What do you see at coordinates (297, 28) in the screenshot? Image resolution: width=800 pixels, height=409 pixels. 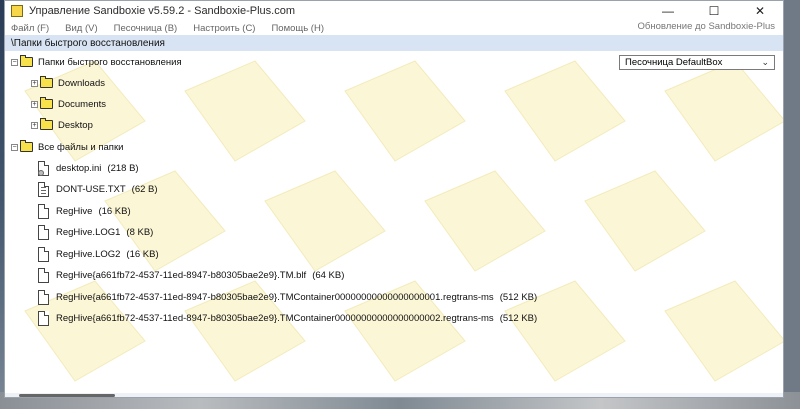 I see `menu-help: Помощь (H)` at bounding box center [297, 28].